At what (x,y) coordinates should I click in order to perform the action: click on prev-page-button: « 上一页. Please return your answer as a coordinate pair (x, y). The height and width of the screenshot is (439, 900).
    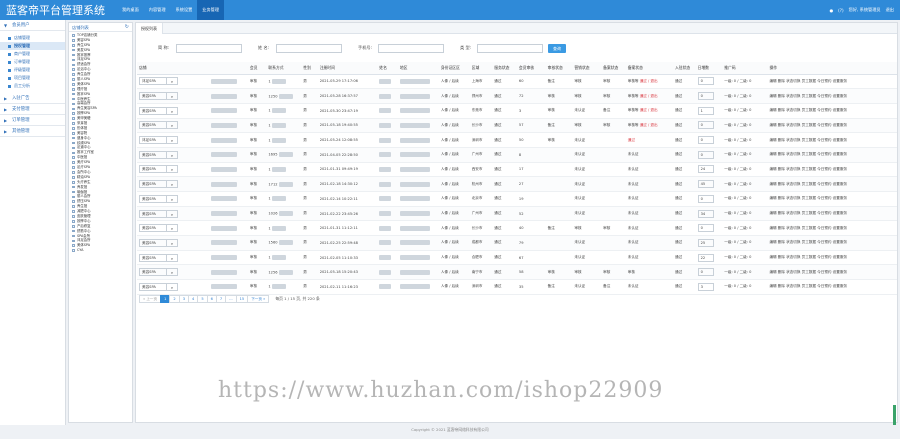
    Looking at the image, I should click on (150, 299).